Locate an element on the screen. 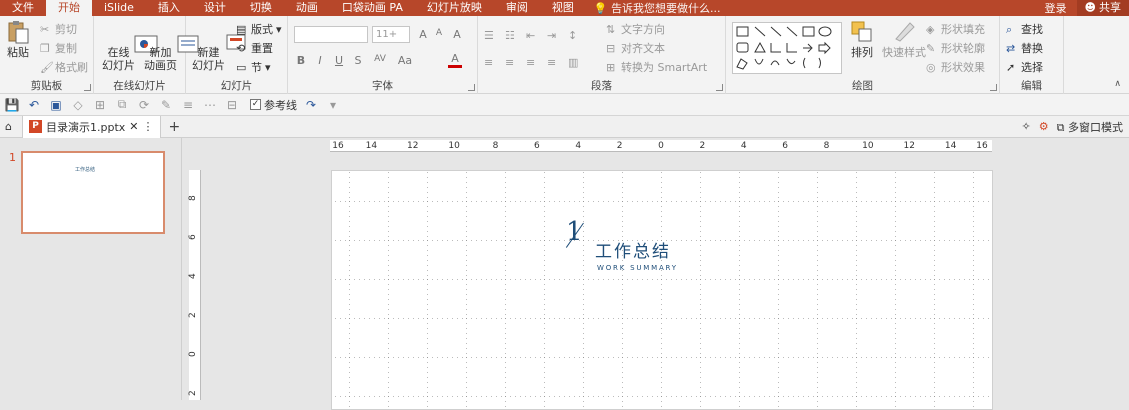  tab-islide: iSlide is located at coordinates (119, 8).